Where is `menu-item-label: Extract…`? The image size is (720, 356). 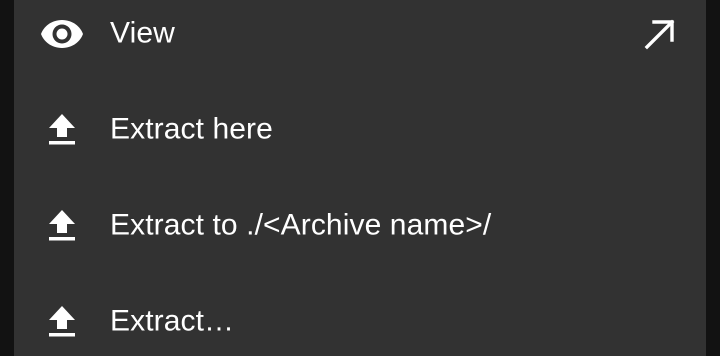
menu-item-label: Extract… is located at coordinates (172, 321).